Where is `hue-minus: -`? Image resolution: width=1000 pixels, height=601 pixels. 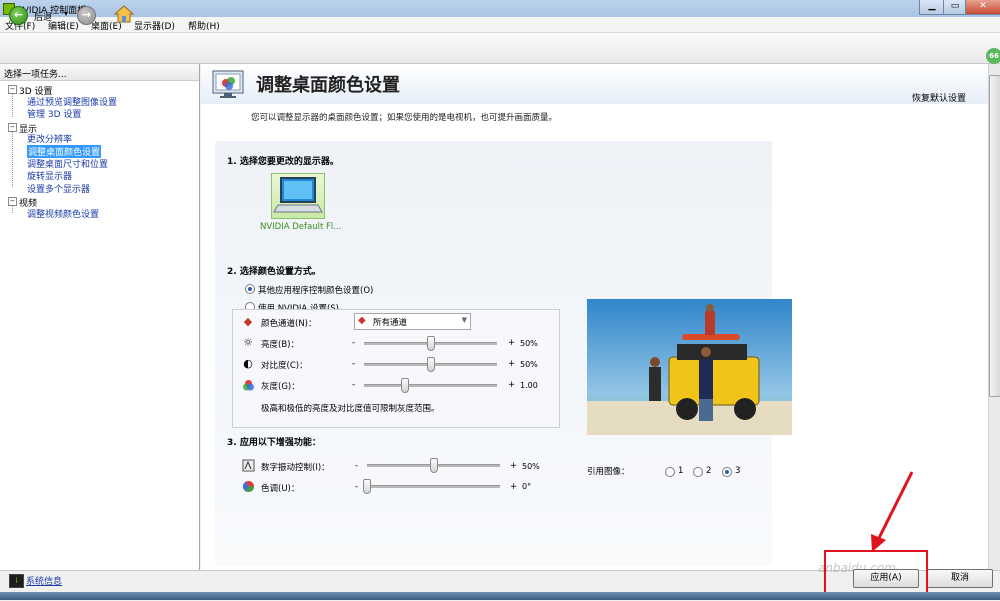
hue-minus: - is located at coordinates (357, 487).